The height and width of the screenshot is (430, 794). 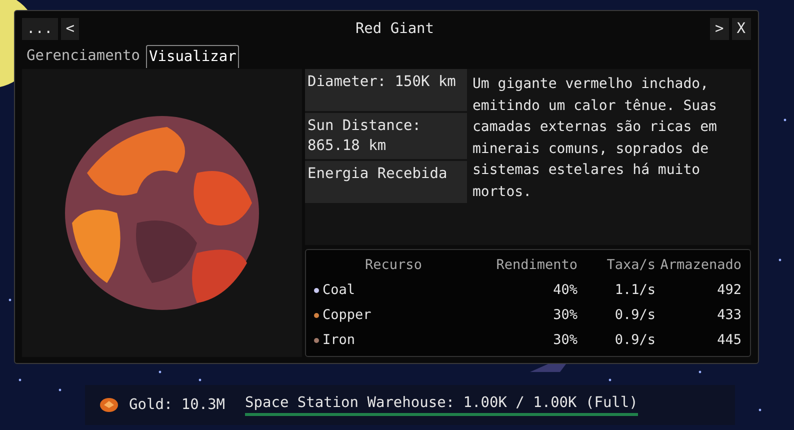 I want to click on ore-icon, so click(x=109, y=405).